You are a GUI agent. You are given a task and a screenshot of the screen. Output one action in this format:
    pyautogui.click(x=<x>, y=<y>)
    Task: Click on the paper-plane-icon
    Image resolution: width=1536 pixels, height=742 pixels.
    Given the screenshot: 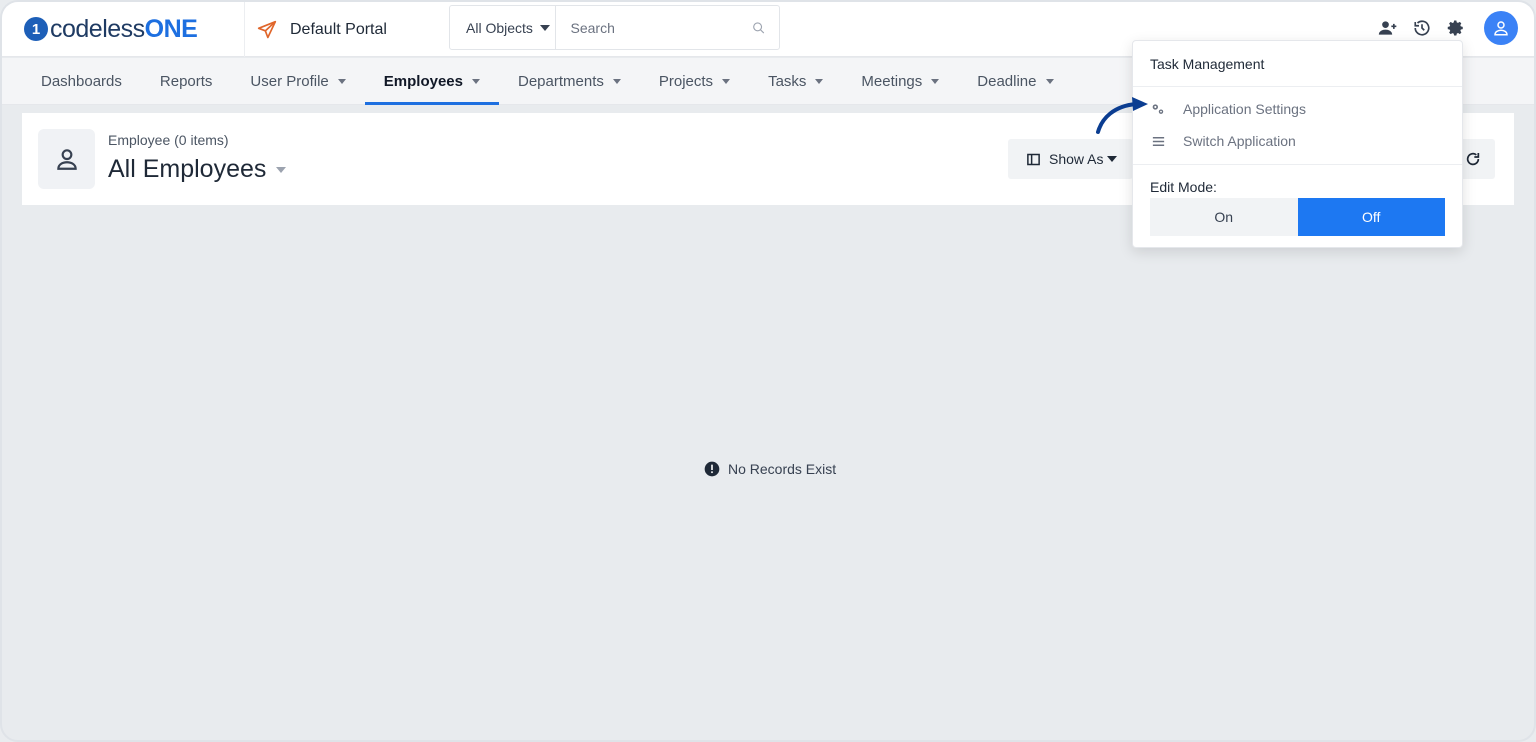 What is the action you would take?
    pyautogui.click(x=267, y=29)
    